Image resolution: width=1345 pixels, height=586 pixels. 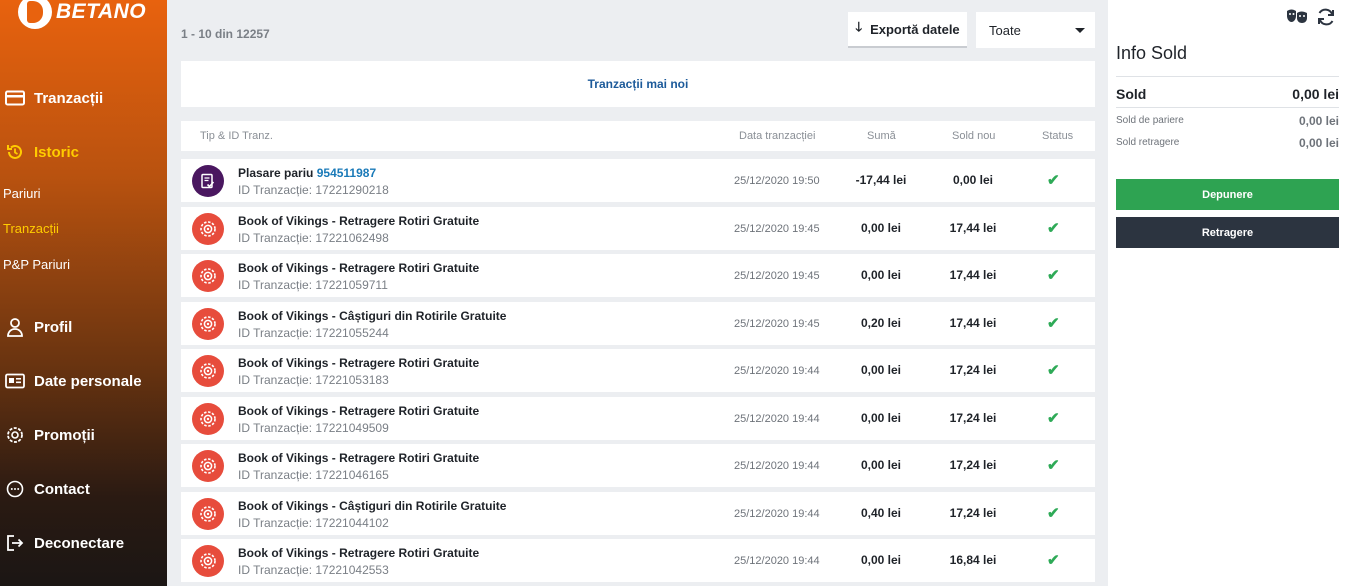 I want to click on sidebar-item-label: Contact, so click(x=62, y=489).